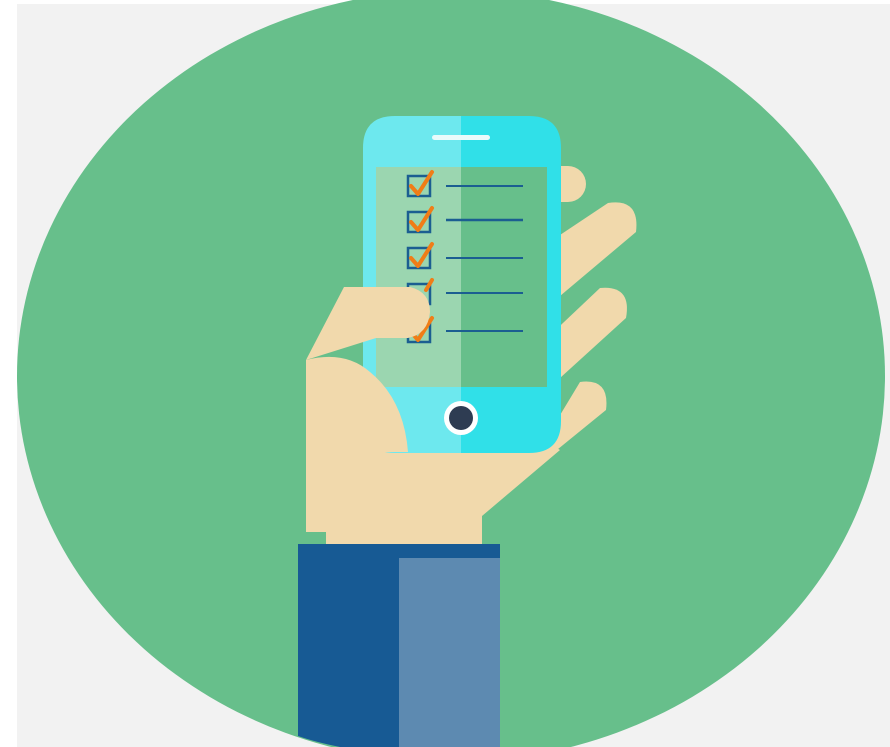 The width and height of the screenshot is (890, 747). I want to click on sleeve, so click(399, 645).